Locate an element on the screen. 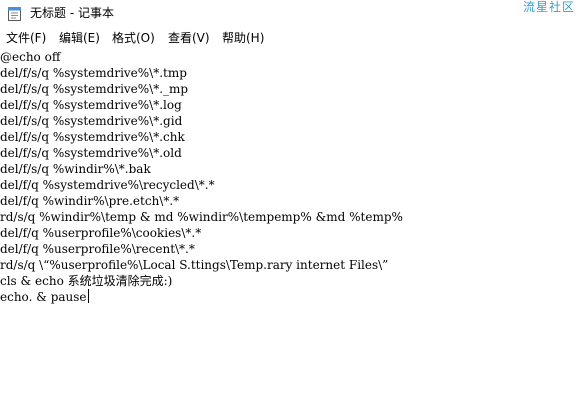 The width and height of the screenshot is (577, 411). editor-line: del/f/s/q %systemdrive%\*.old is located at coordinates (91, 153).